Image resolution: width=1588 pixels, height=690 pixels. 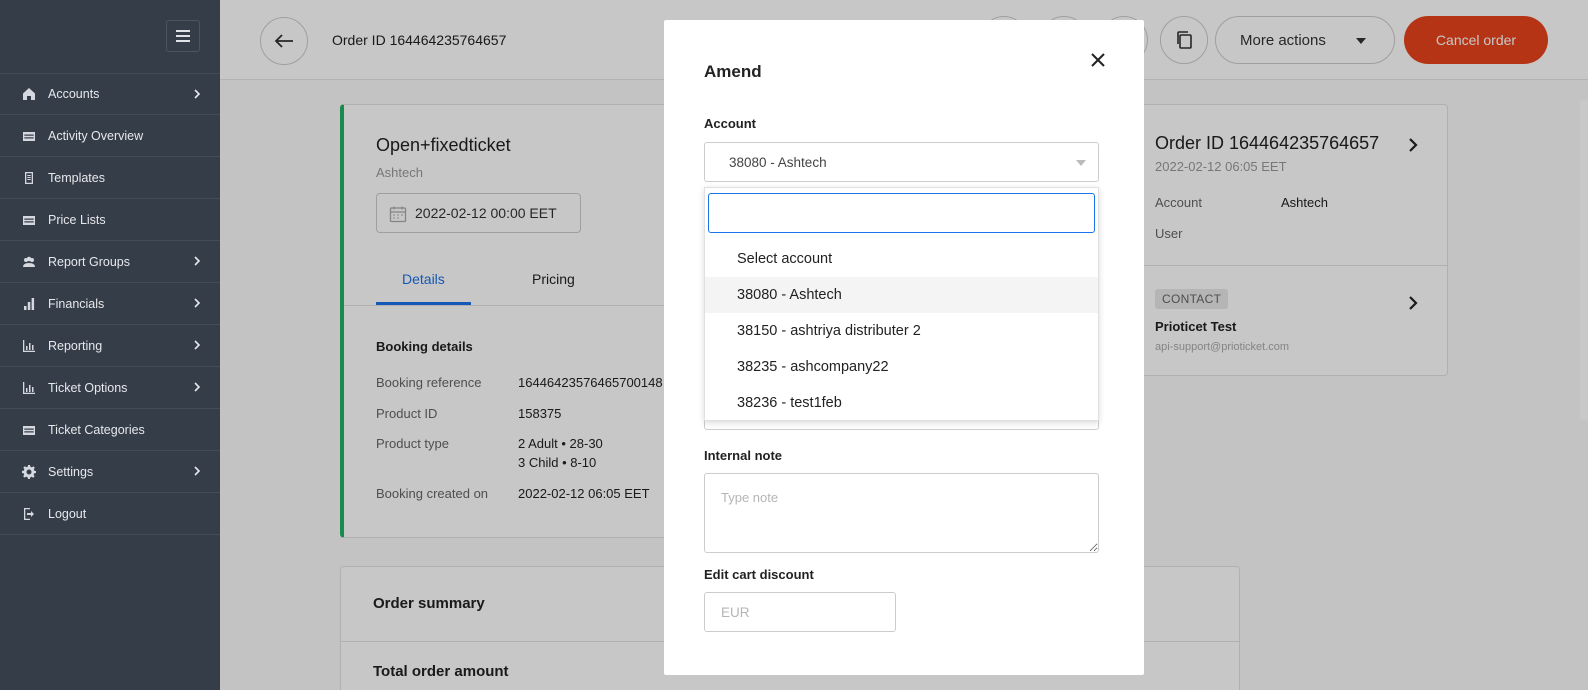 I want to click on modal-title: Amend, so click(x=733, y=71).